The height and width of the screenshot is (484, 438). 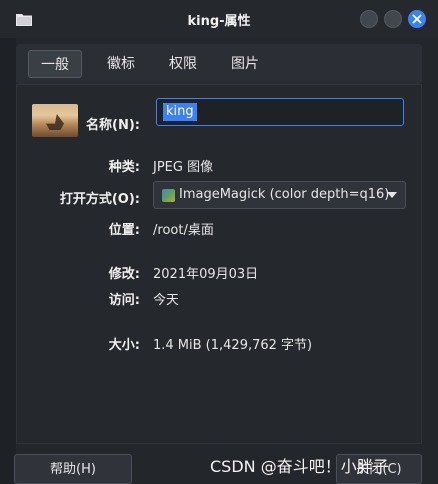 I want to click on open-with-value: ImageMagick (color depth=q16), so click(x=284, y=194).